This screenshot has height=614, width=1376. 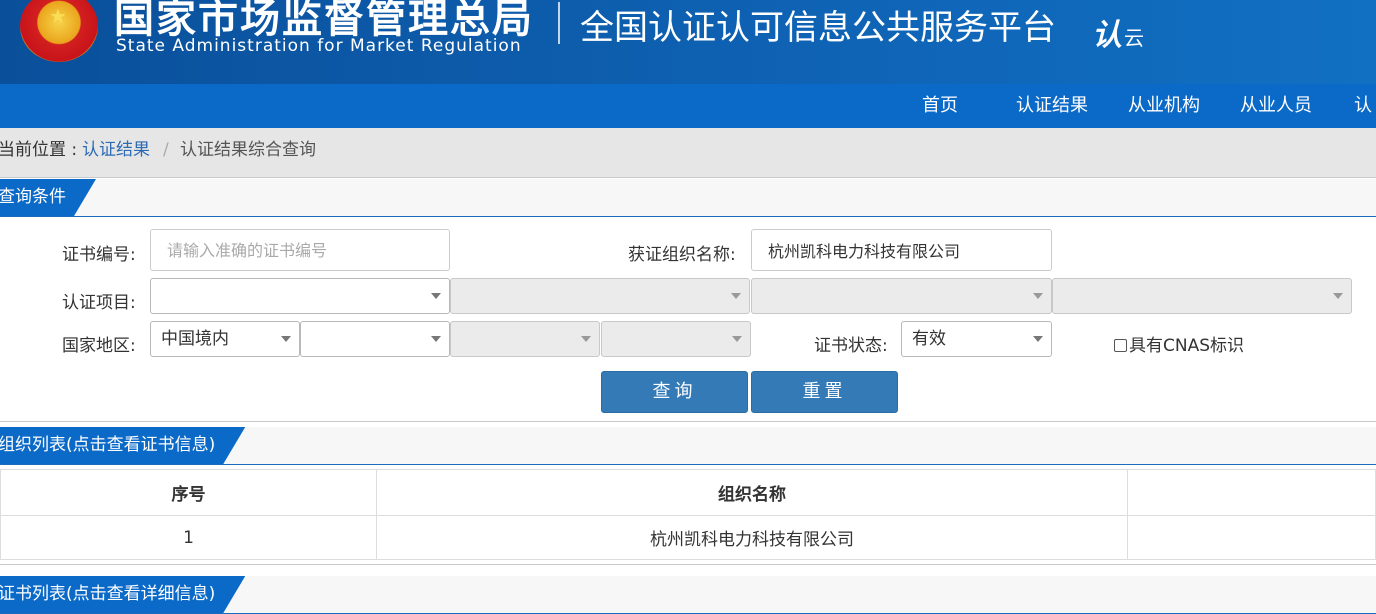 What do you see at coordinates (195, 339) in the screenshot?
I see `region-select-value: 中国境内` at bounding box center [195, 339].